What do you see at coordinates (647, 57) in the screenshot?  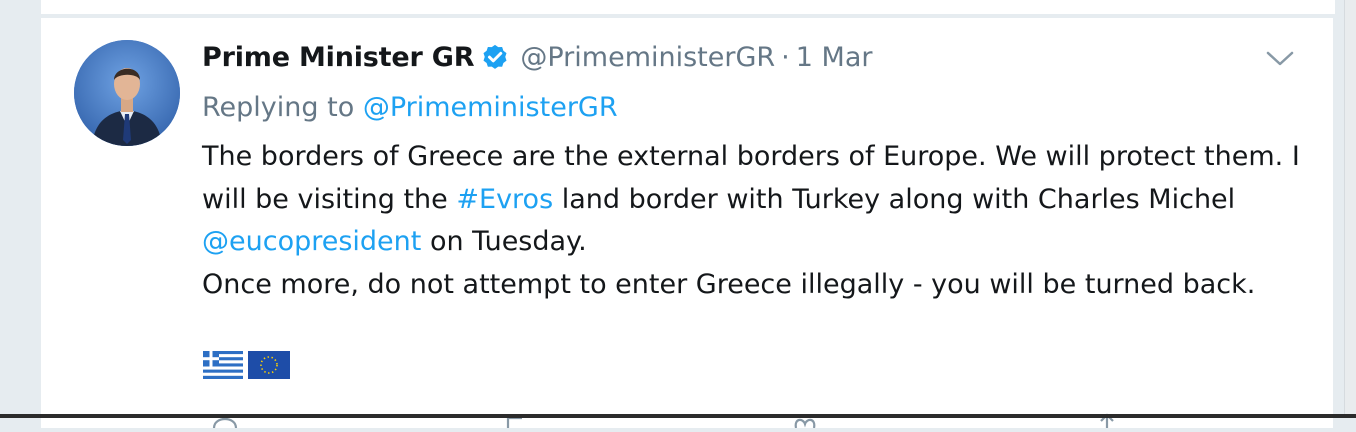 I see `user-handle: @PrimeministerGR` at bounding box center [647, 57].